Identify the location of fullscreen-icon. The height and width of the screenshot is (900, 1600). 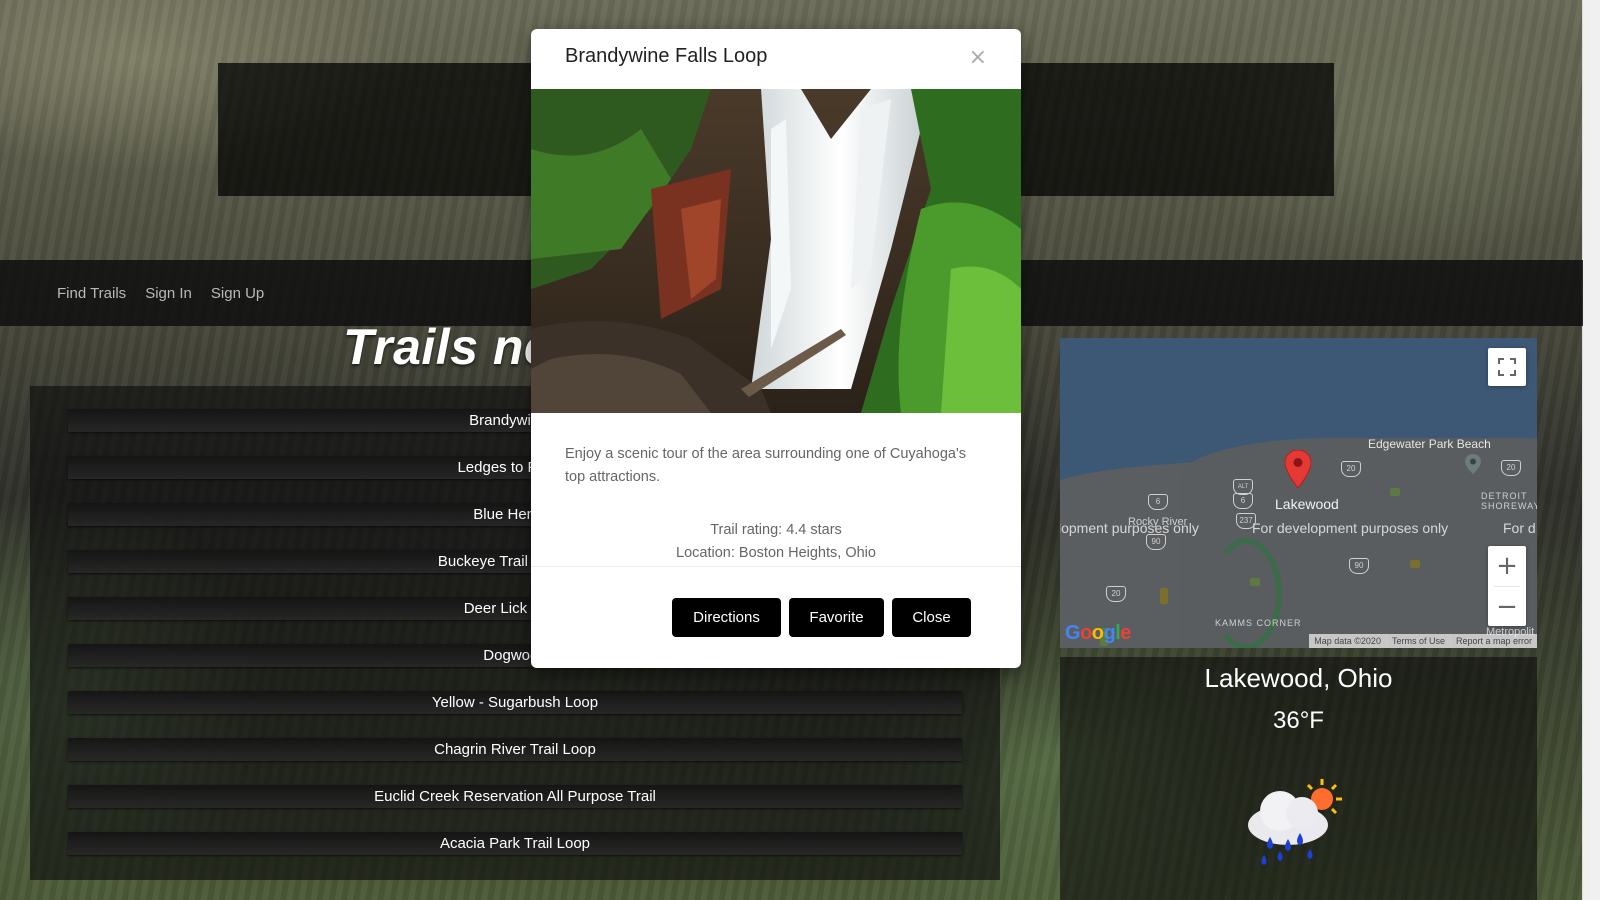
(1507, 367).